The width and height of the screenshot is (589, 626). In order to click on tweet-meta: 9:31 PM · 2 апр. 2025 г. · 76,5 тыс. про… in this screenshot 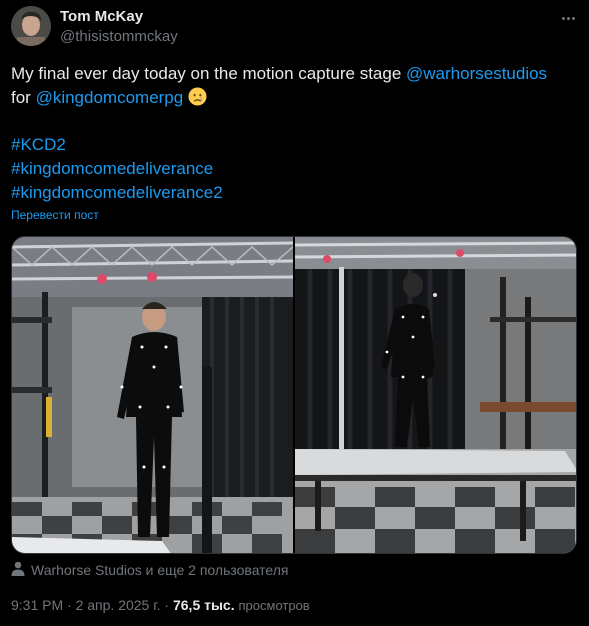, I will do `click(160, 605)`.